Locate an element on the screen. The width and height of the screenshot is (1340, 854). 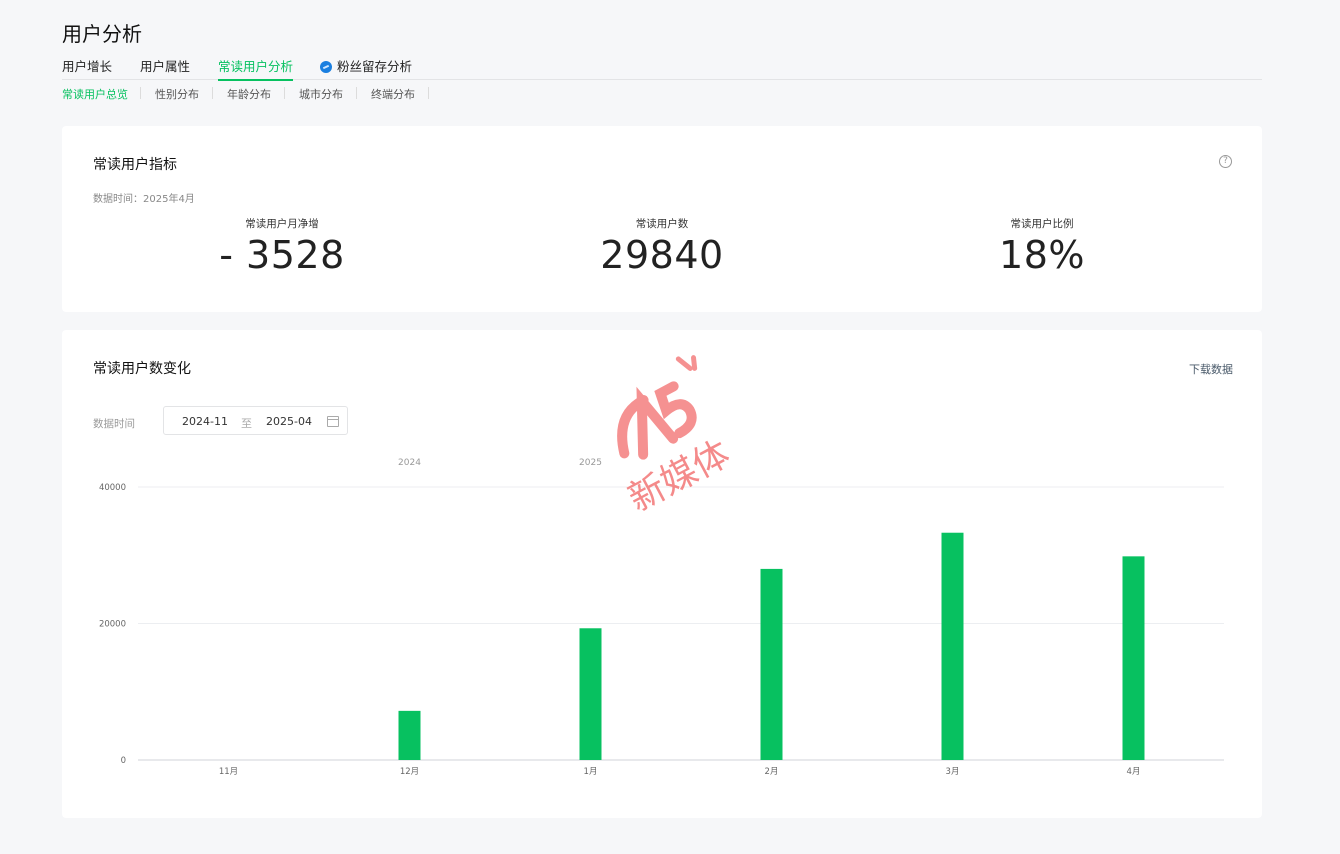
y-tick-label: 20000 is located at coordinates (112, 625).